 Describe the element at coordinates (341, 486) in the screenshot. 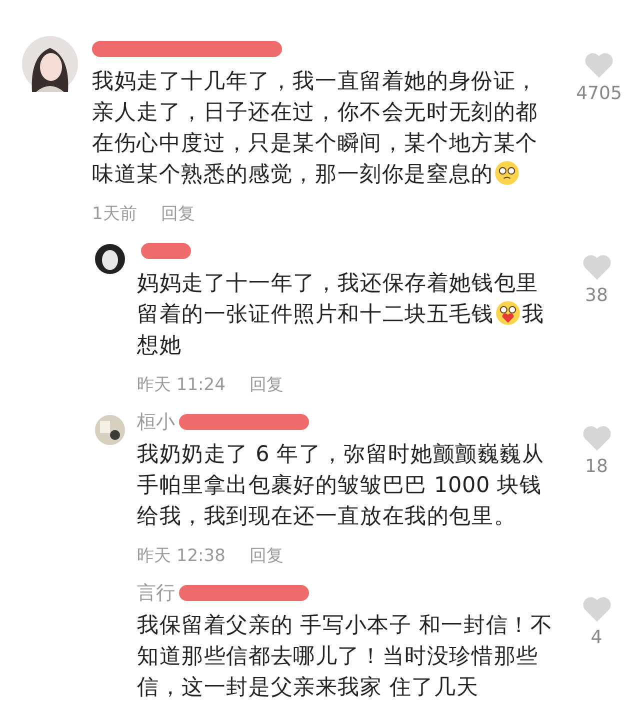

I see `comment-text: 我奶奶走了 6 年了，弥留时她颤颤巍巍从手帕里拿出包裹好的皱皱巴巴 1000 块钱给我，我到现在还一直放在我的包里。` at that location.